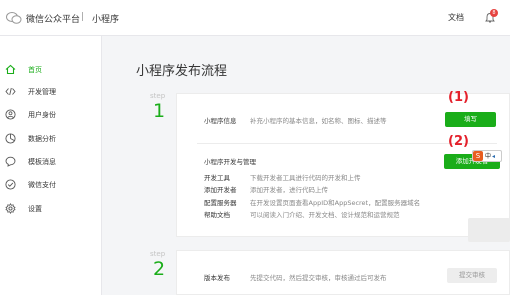 The width and height of the screenshot is (510, 295). Describe the element at coordinates (217, 278) in the screenshot. I see `version-release-title: 版本发布` at that location.